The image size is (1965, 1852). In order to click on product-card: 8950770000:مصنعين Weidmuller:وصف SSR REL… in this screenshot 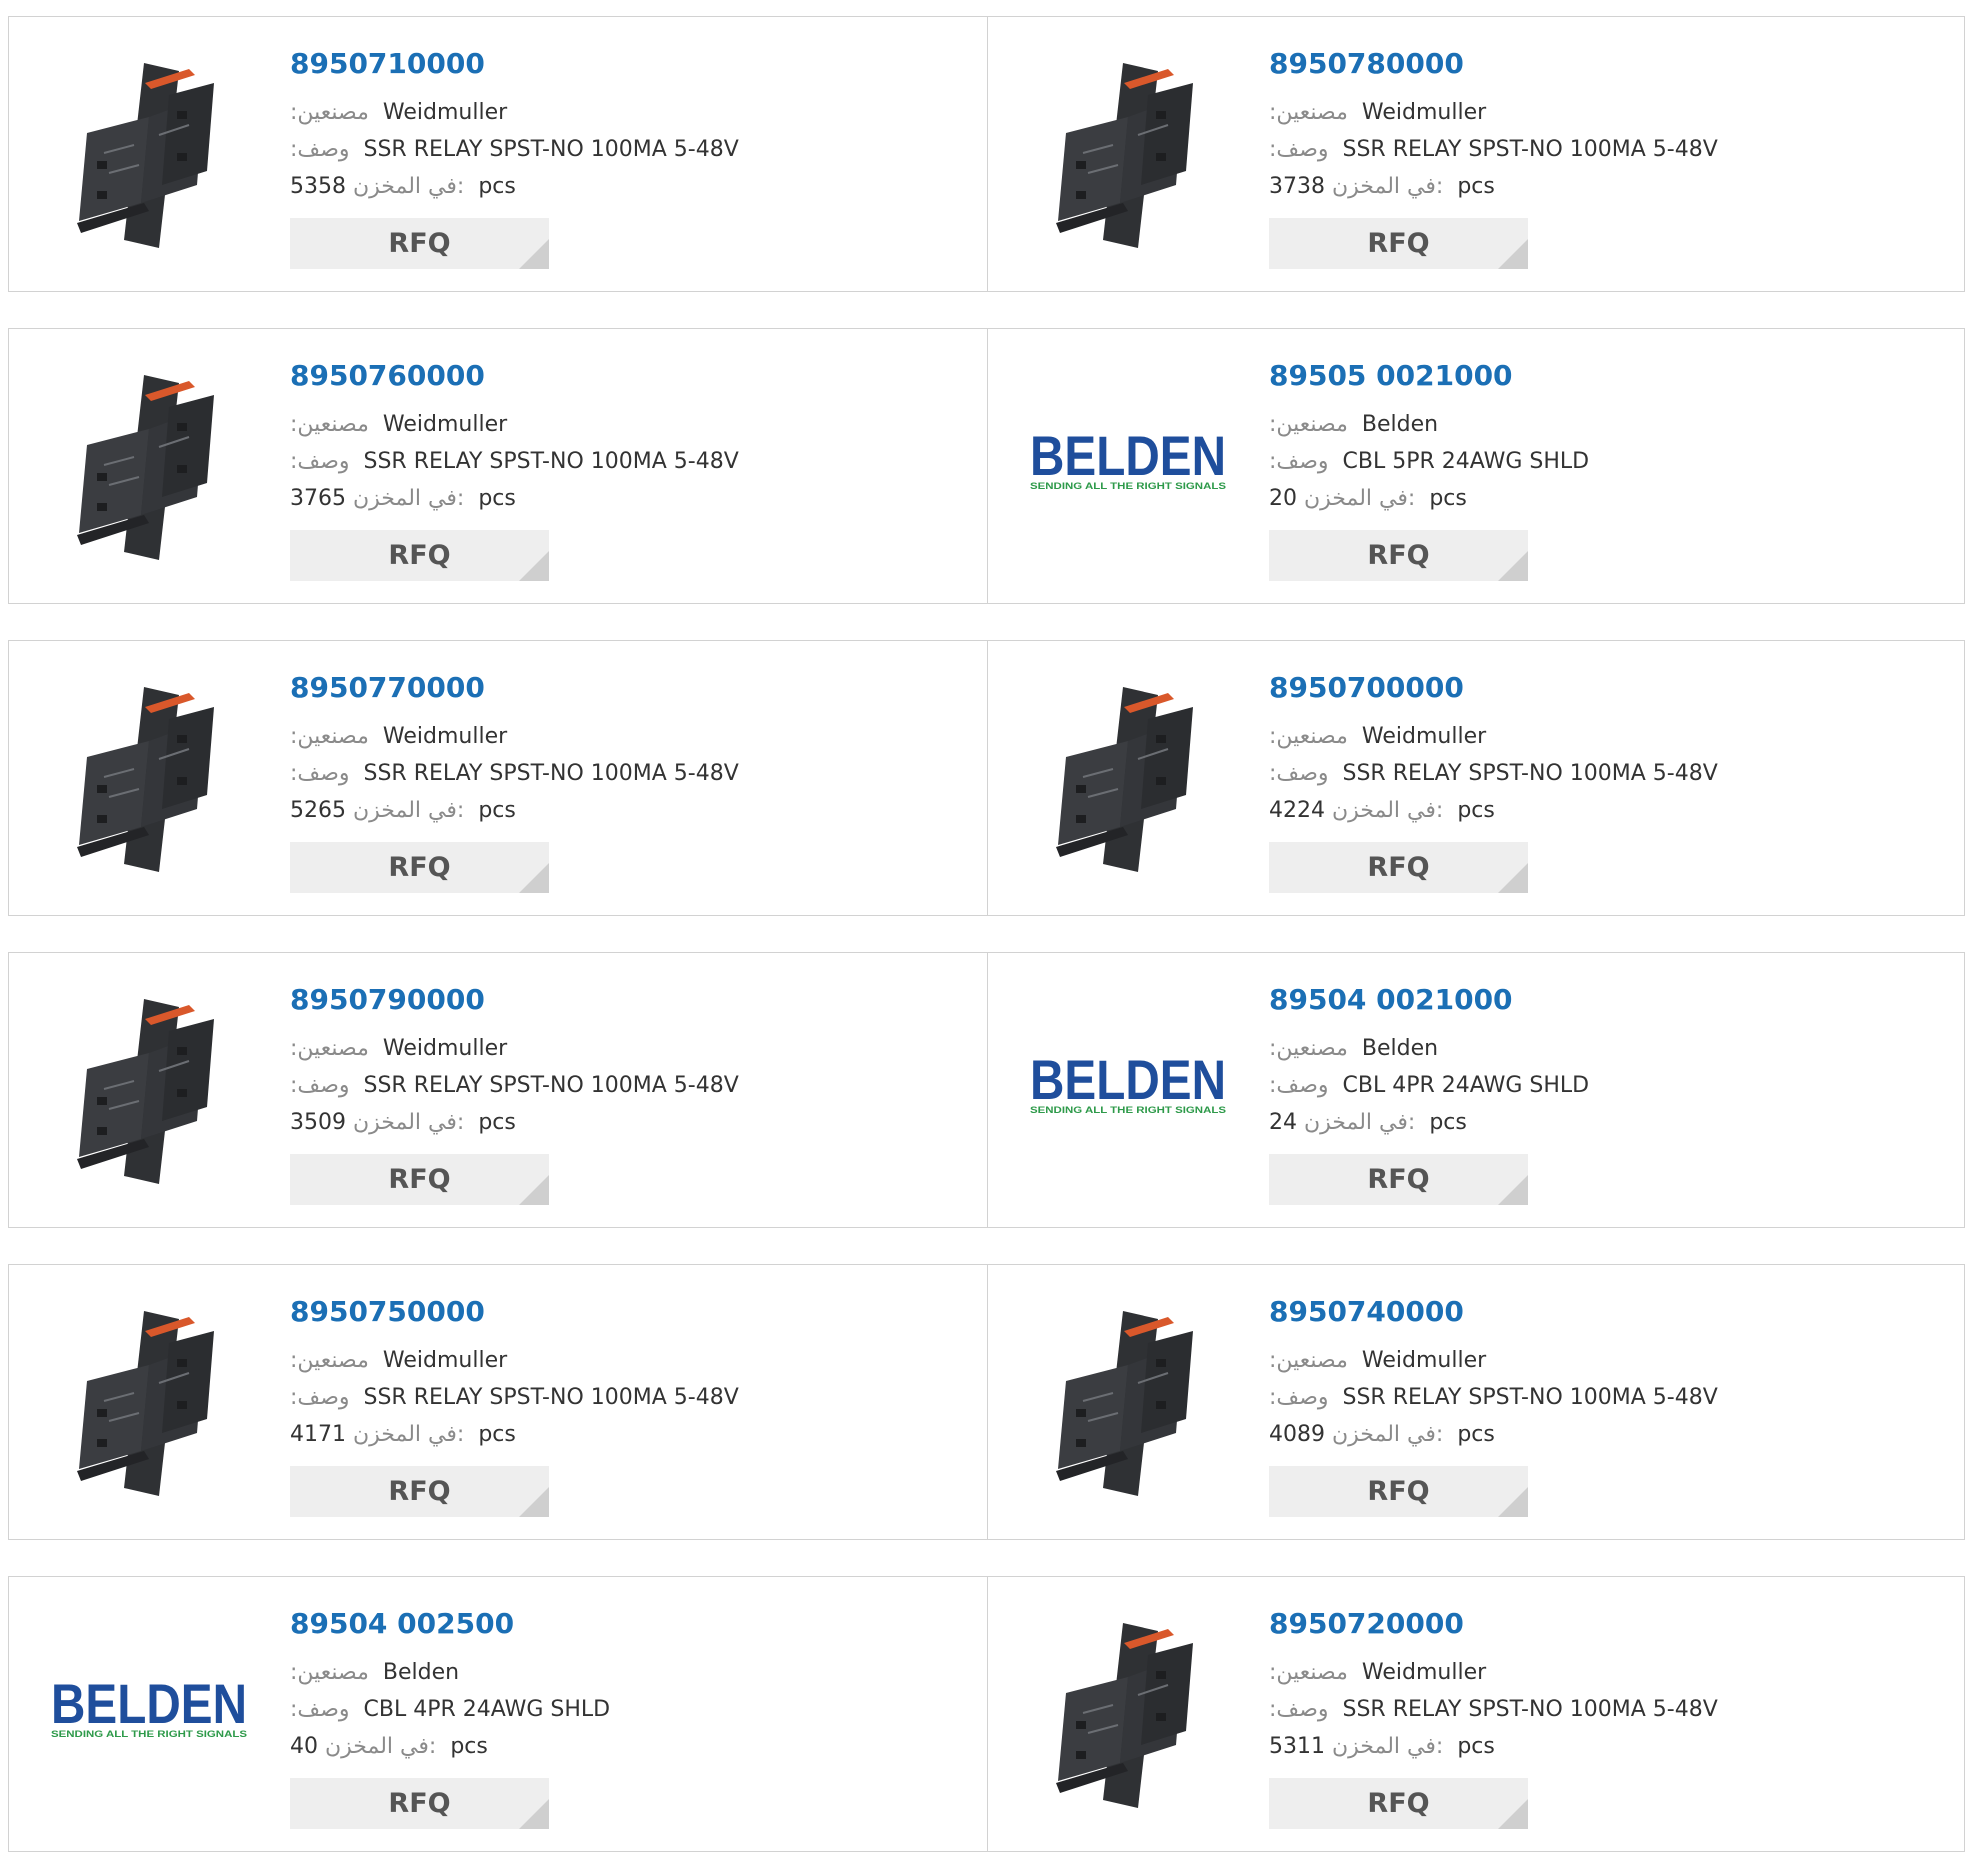, I will do `click(498, 778)`.